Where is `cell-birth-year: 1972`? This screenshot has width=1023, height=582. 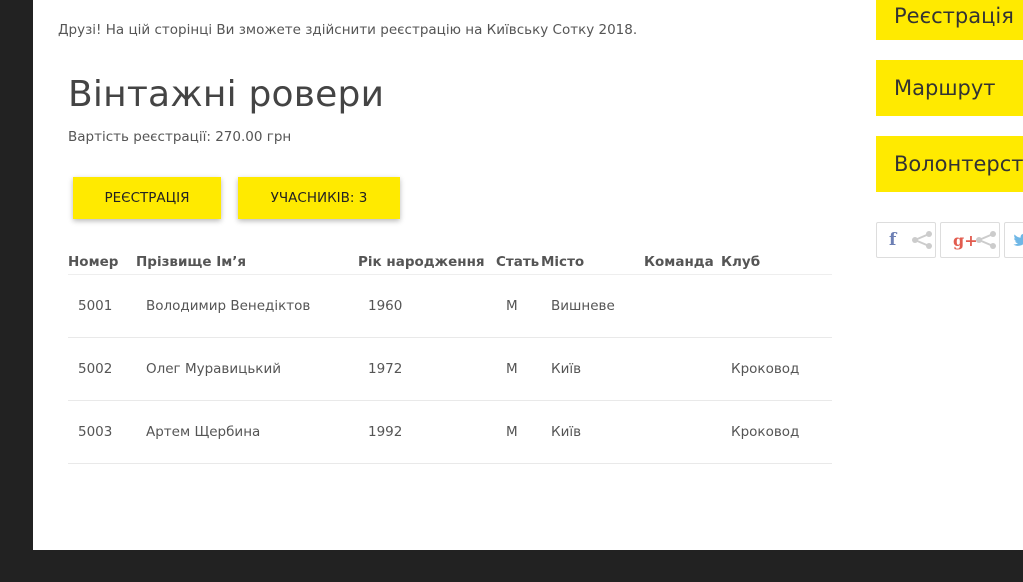
cell-birth-year: 1972 is located at coordinates (427, 369).